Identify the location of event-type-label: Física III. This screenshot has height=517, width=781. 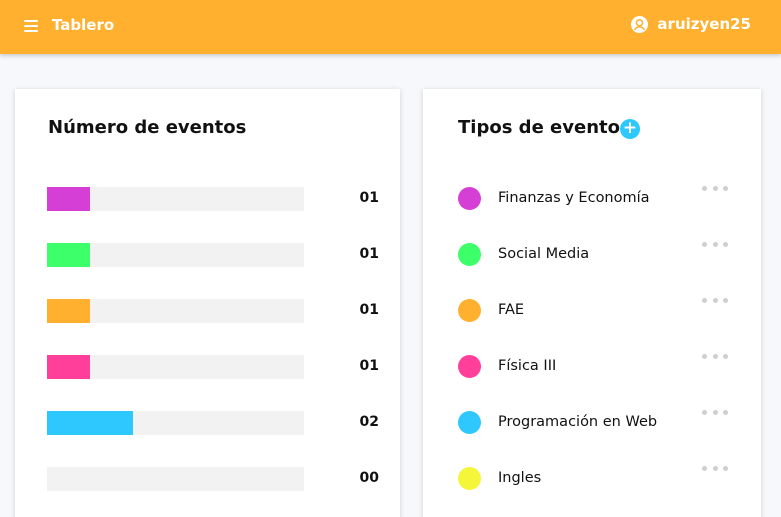
(527, 366).